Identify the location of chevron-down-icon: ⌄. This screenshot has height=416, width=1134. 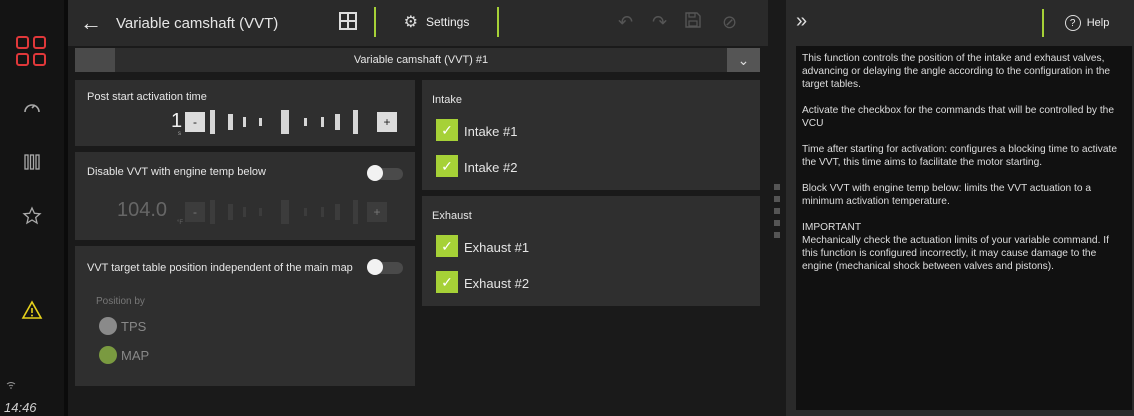
(743, 60).